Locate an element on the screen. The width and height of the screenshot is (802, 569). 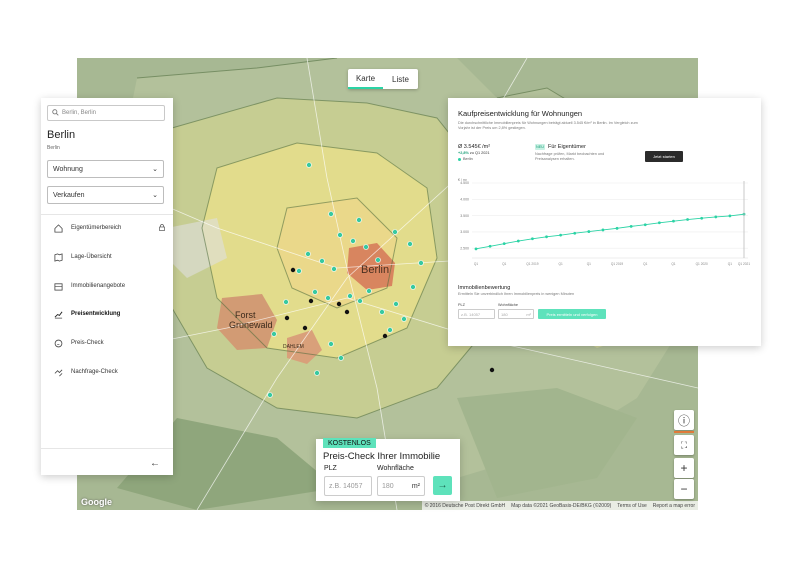
search-box: Berlin, Berlin is located at coordinates (106, 113).